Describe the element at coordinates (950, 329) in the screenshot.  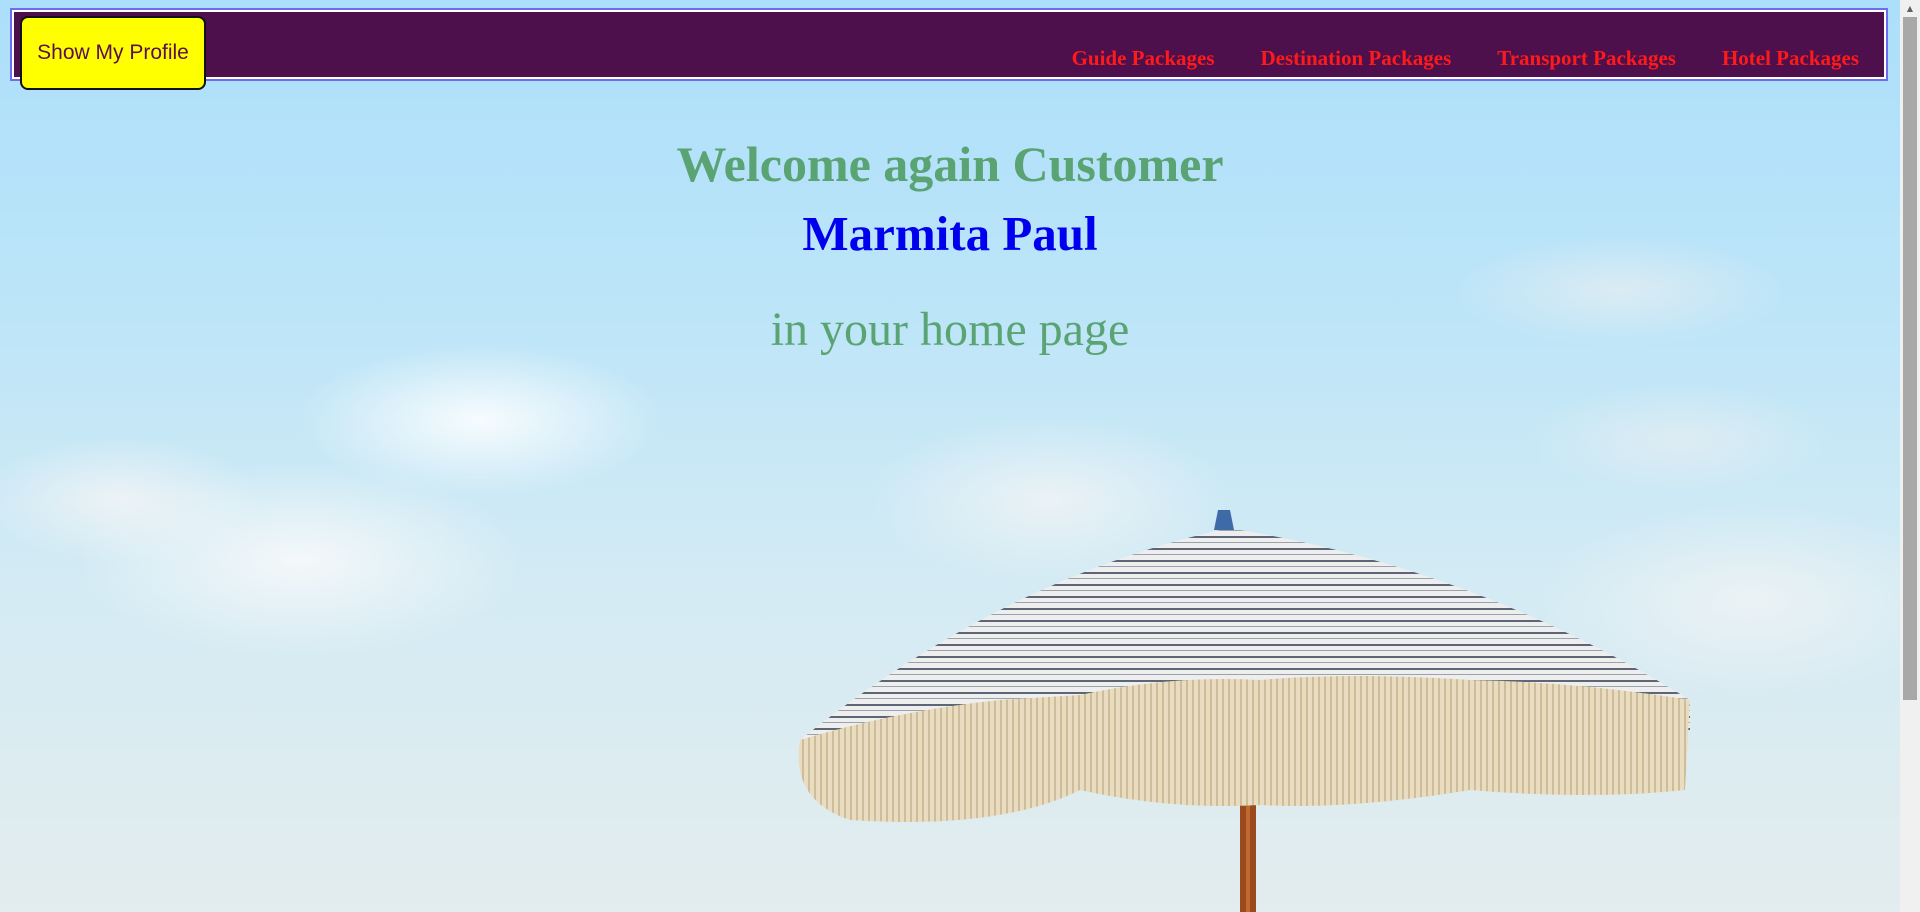
I see `home-page-subtext: in your home page` at that location.